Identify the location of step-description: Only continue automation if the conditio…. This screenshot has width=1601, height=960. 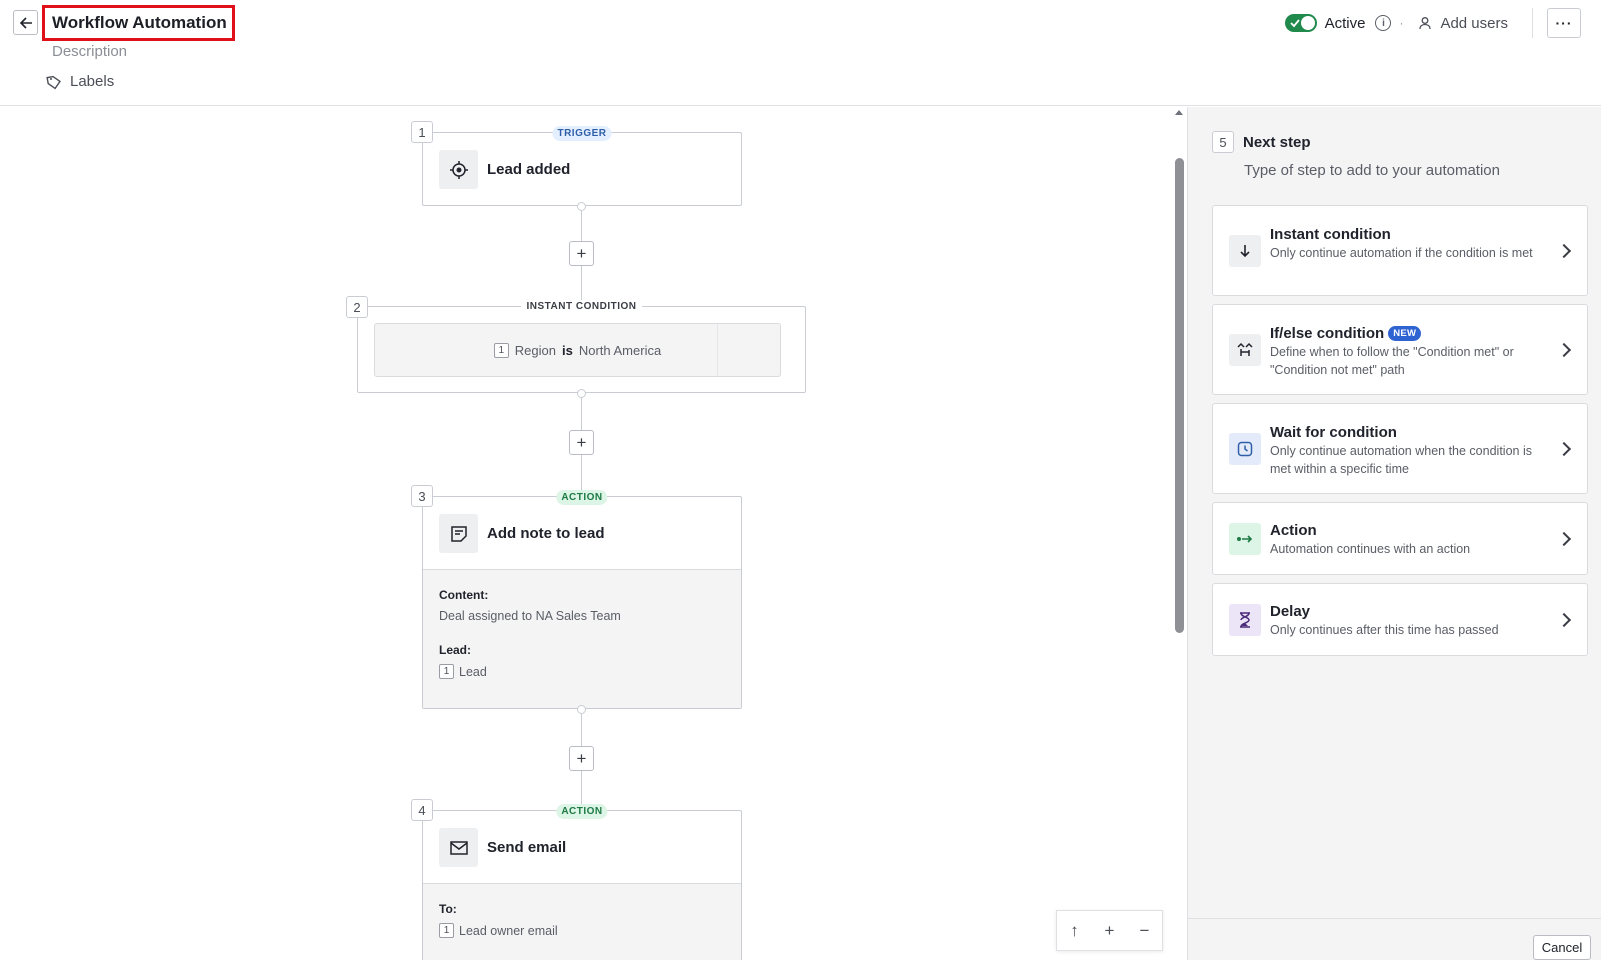
(1401, 253).